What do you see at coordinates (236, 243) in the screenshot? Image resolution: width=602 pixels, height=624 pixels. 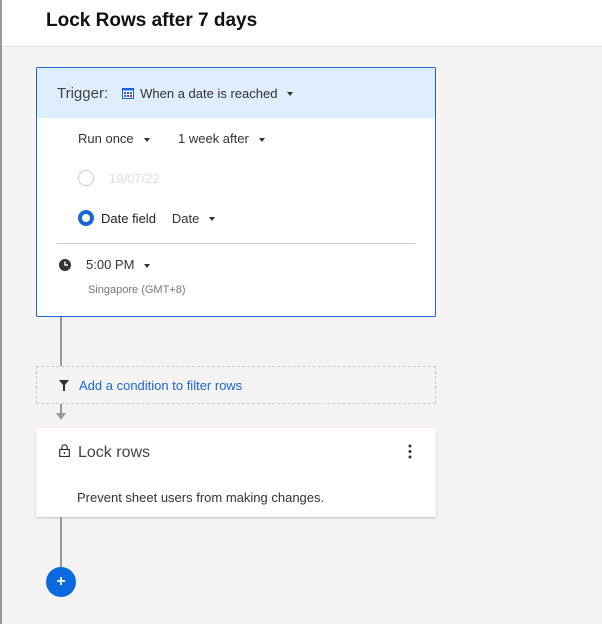 I see `divider` at bounding box center [236, 243].